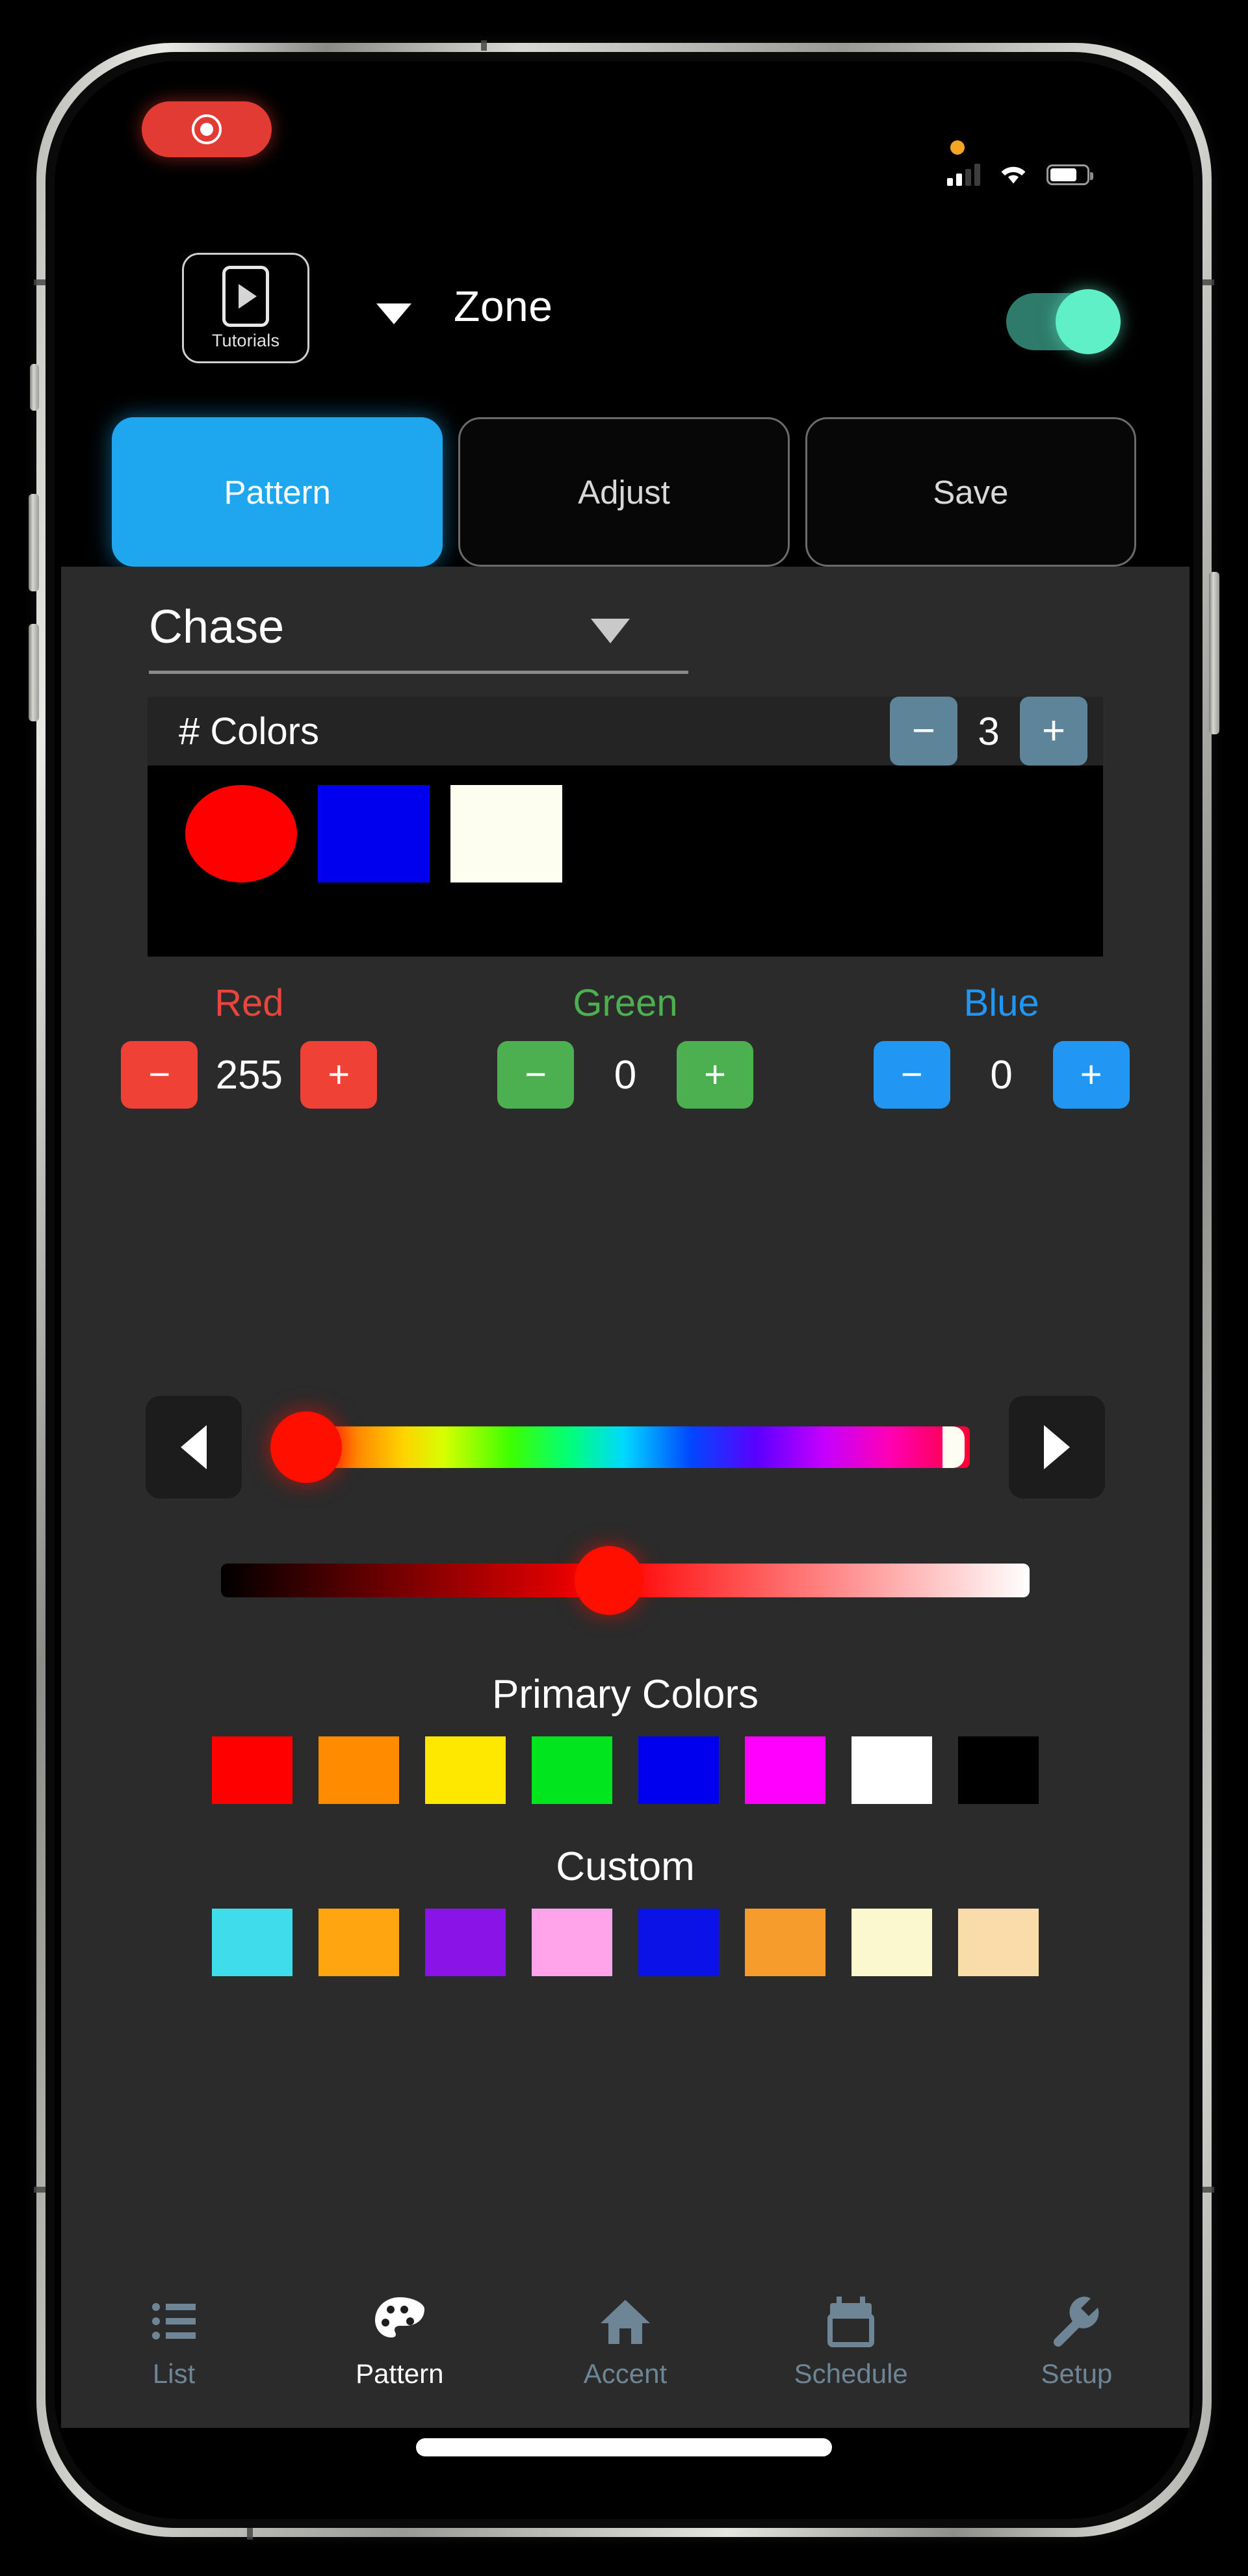  I want to click on dropdown-underline, so click(419, 673).